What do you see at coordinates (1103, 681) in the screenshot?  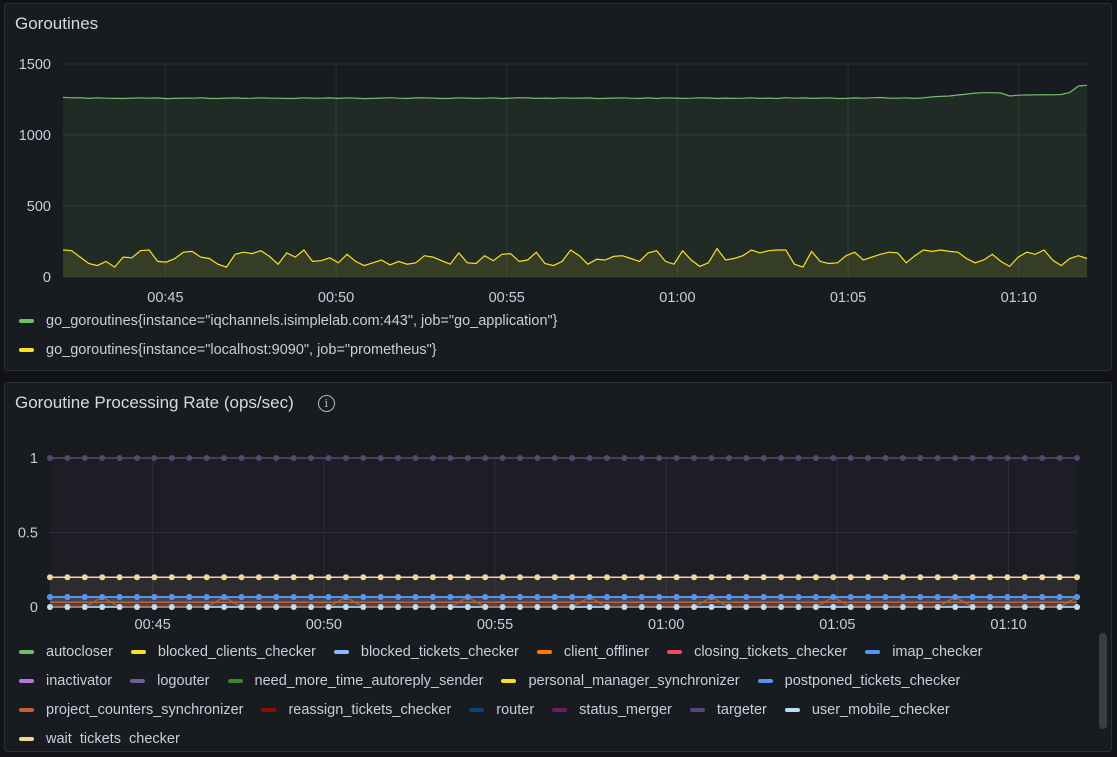 I see `legend-scrollbar` at bounding box center [1103, 681].